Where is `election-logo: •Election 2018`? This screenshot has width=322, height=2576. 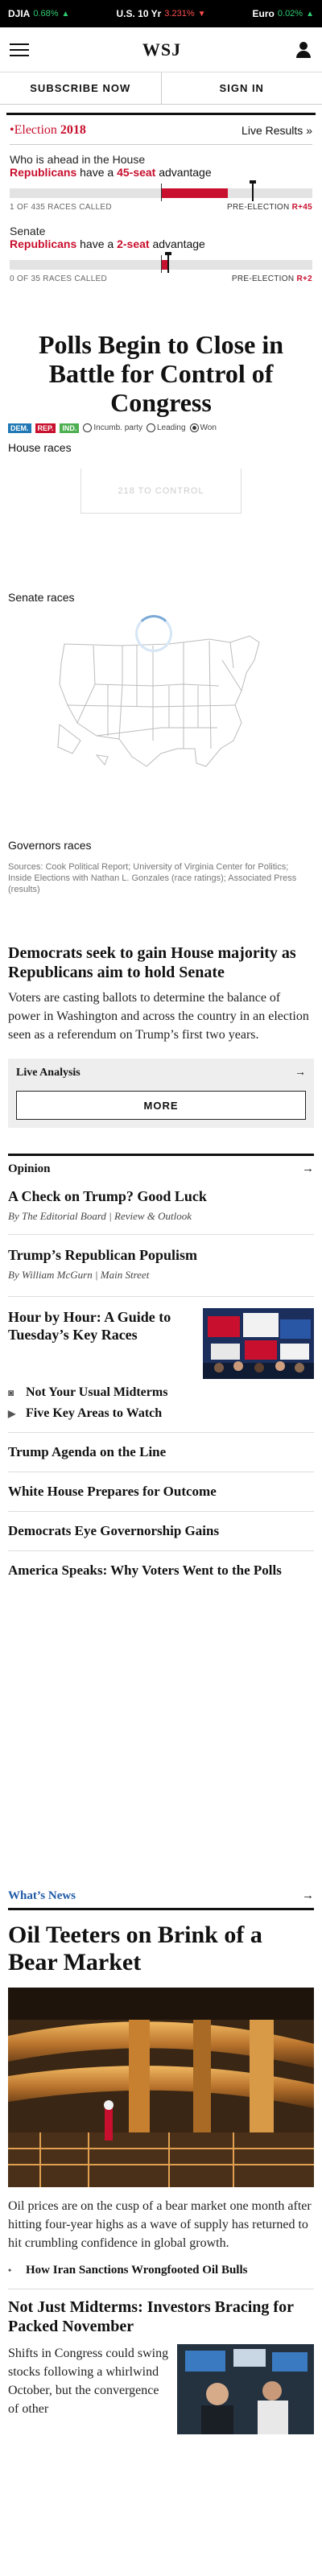
election-logo: •Election 2018 is located at coordinates (48, 130).